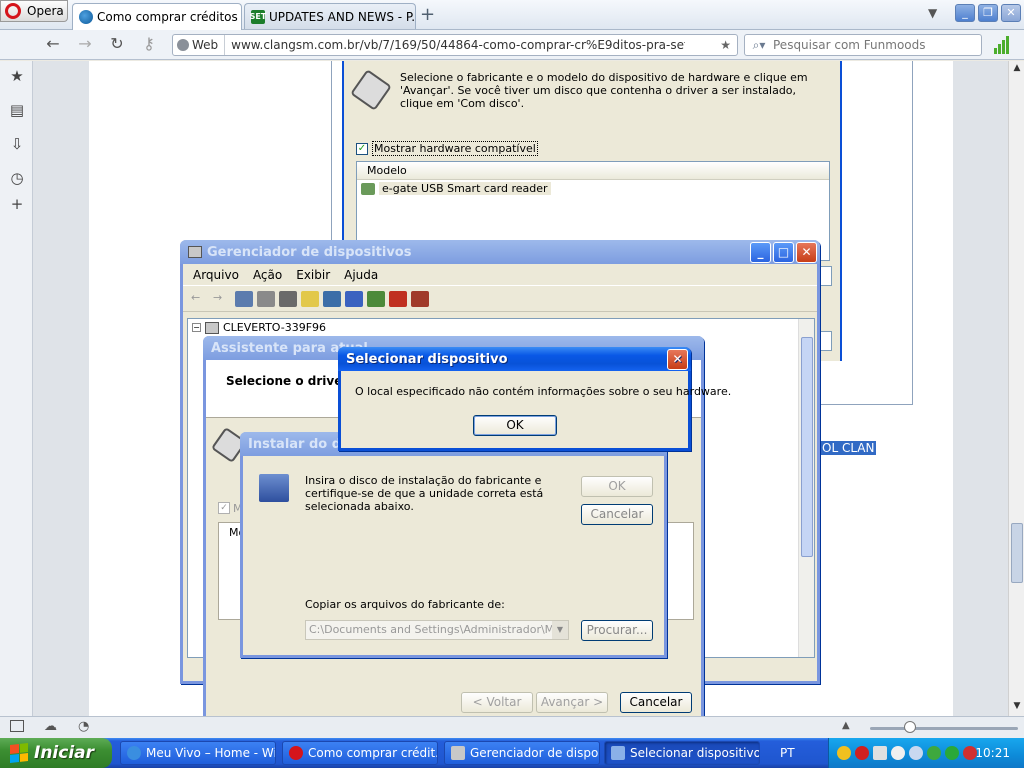  I want to click on tab-updates-news: SET UPDATES AND NEWS - P... ✕, so click(330, 16).